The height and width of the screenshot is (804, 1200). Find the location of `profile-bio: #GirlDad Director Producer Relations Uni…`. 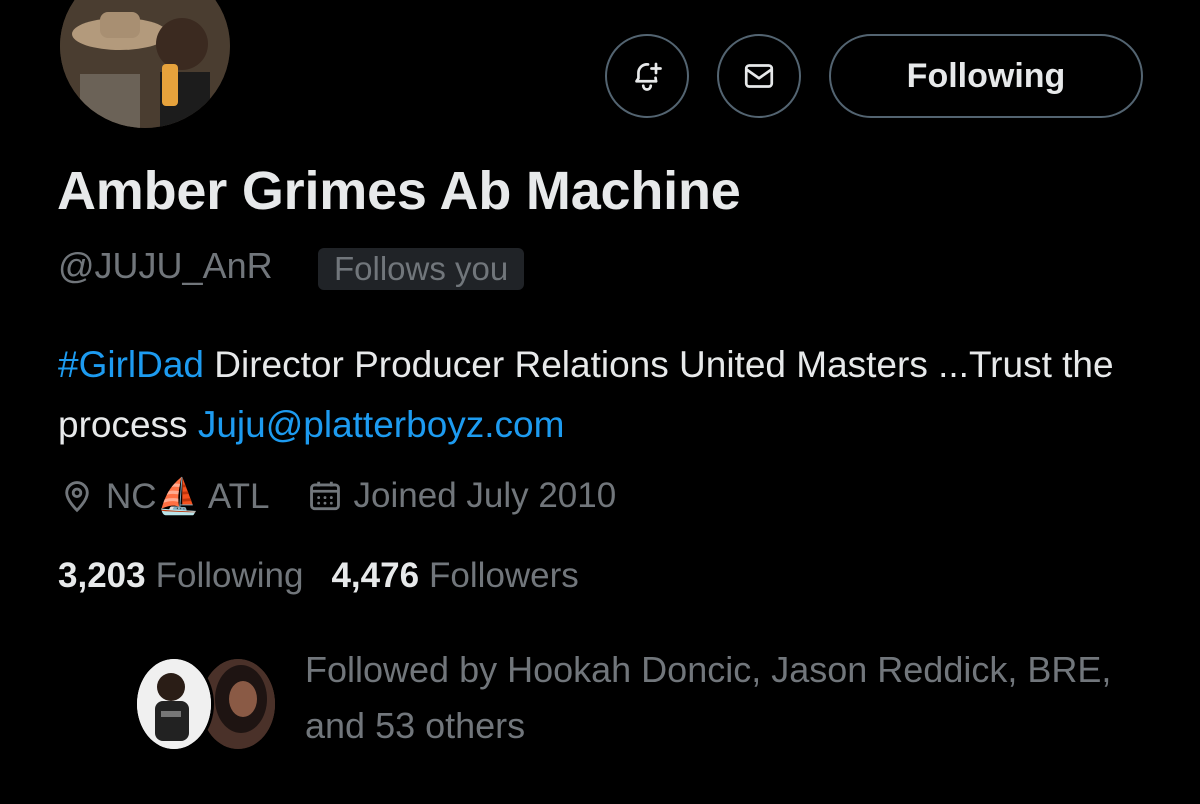

profile-bio: #GirlDad Director Producer Relations Uni… is located at coordinates (613, 395).